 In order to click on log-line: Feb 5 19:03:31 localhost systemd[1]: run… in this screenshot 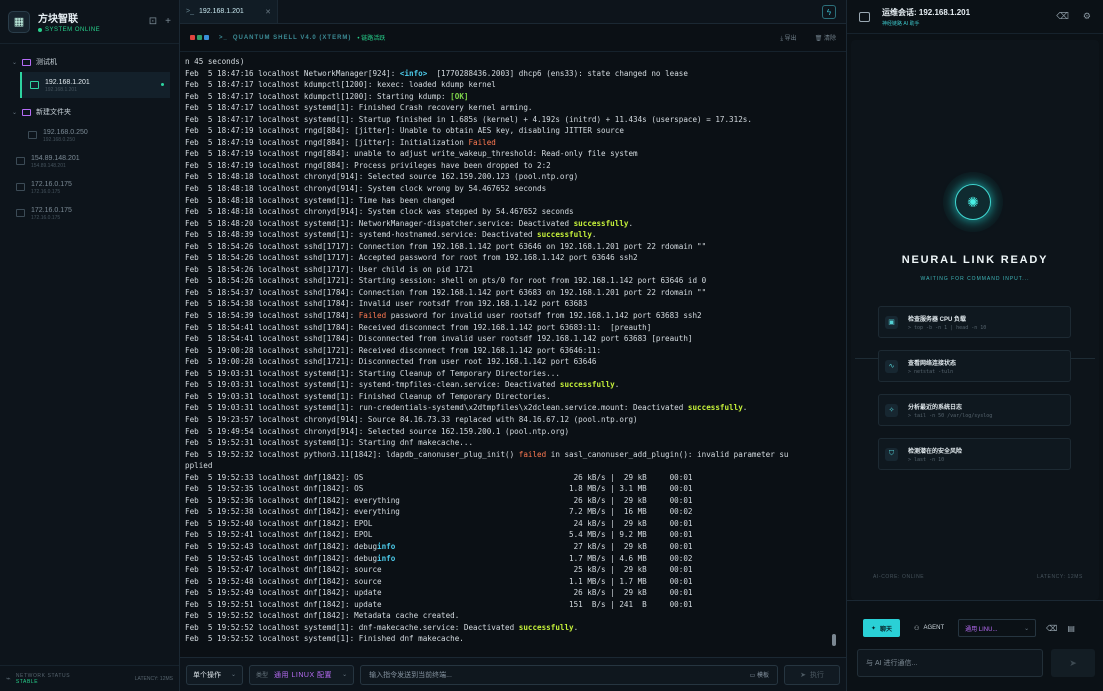, I will do `click(466, 408)`.